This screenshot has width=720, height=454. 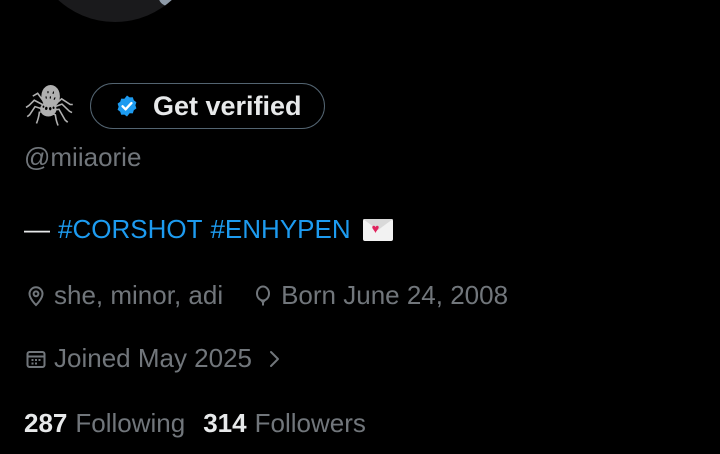 I want to click on followers-link: 314 Followers, so click(x=293, y=423).